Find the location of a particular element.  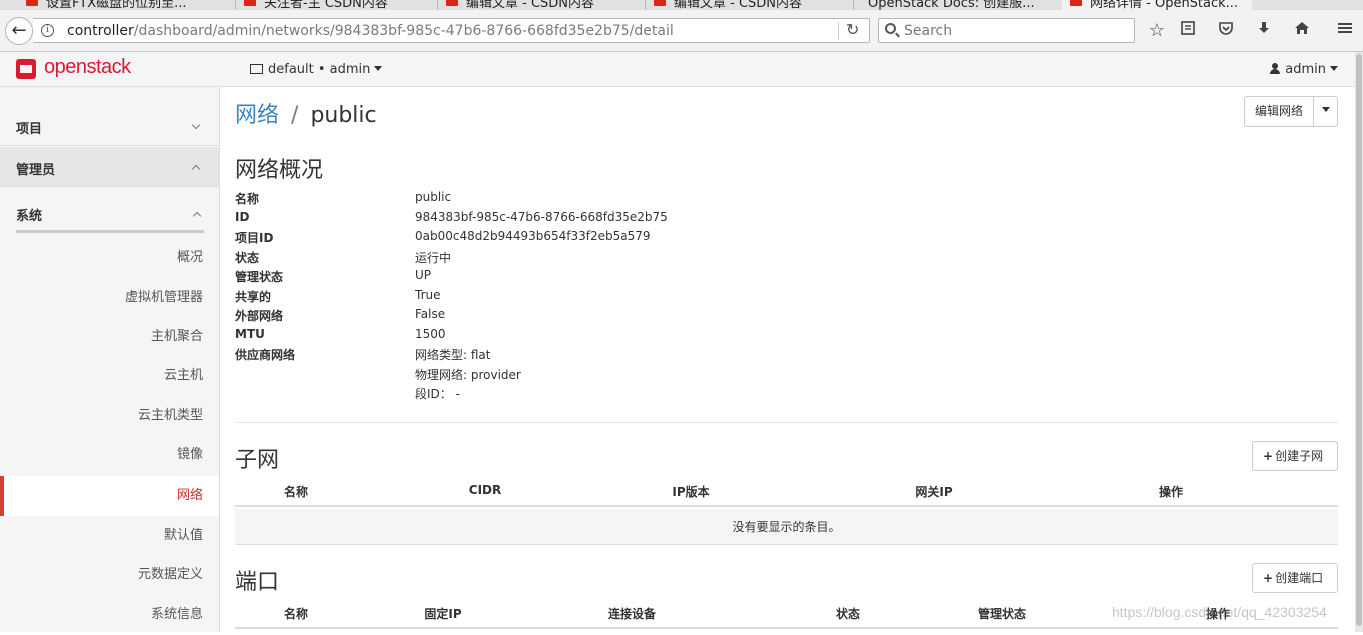

sidebar-item-flavors: 云主机类型 is located at coordinates (109, 416).